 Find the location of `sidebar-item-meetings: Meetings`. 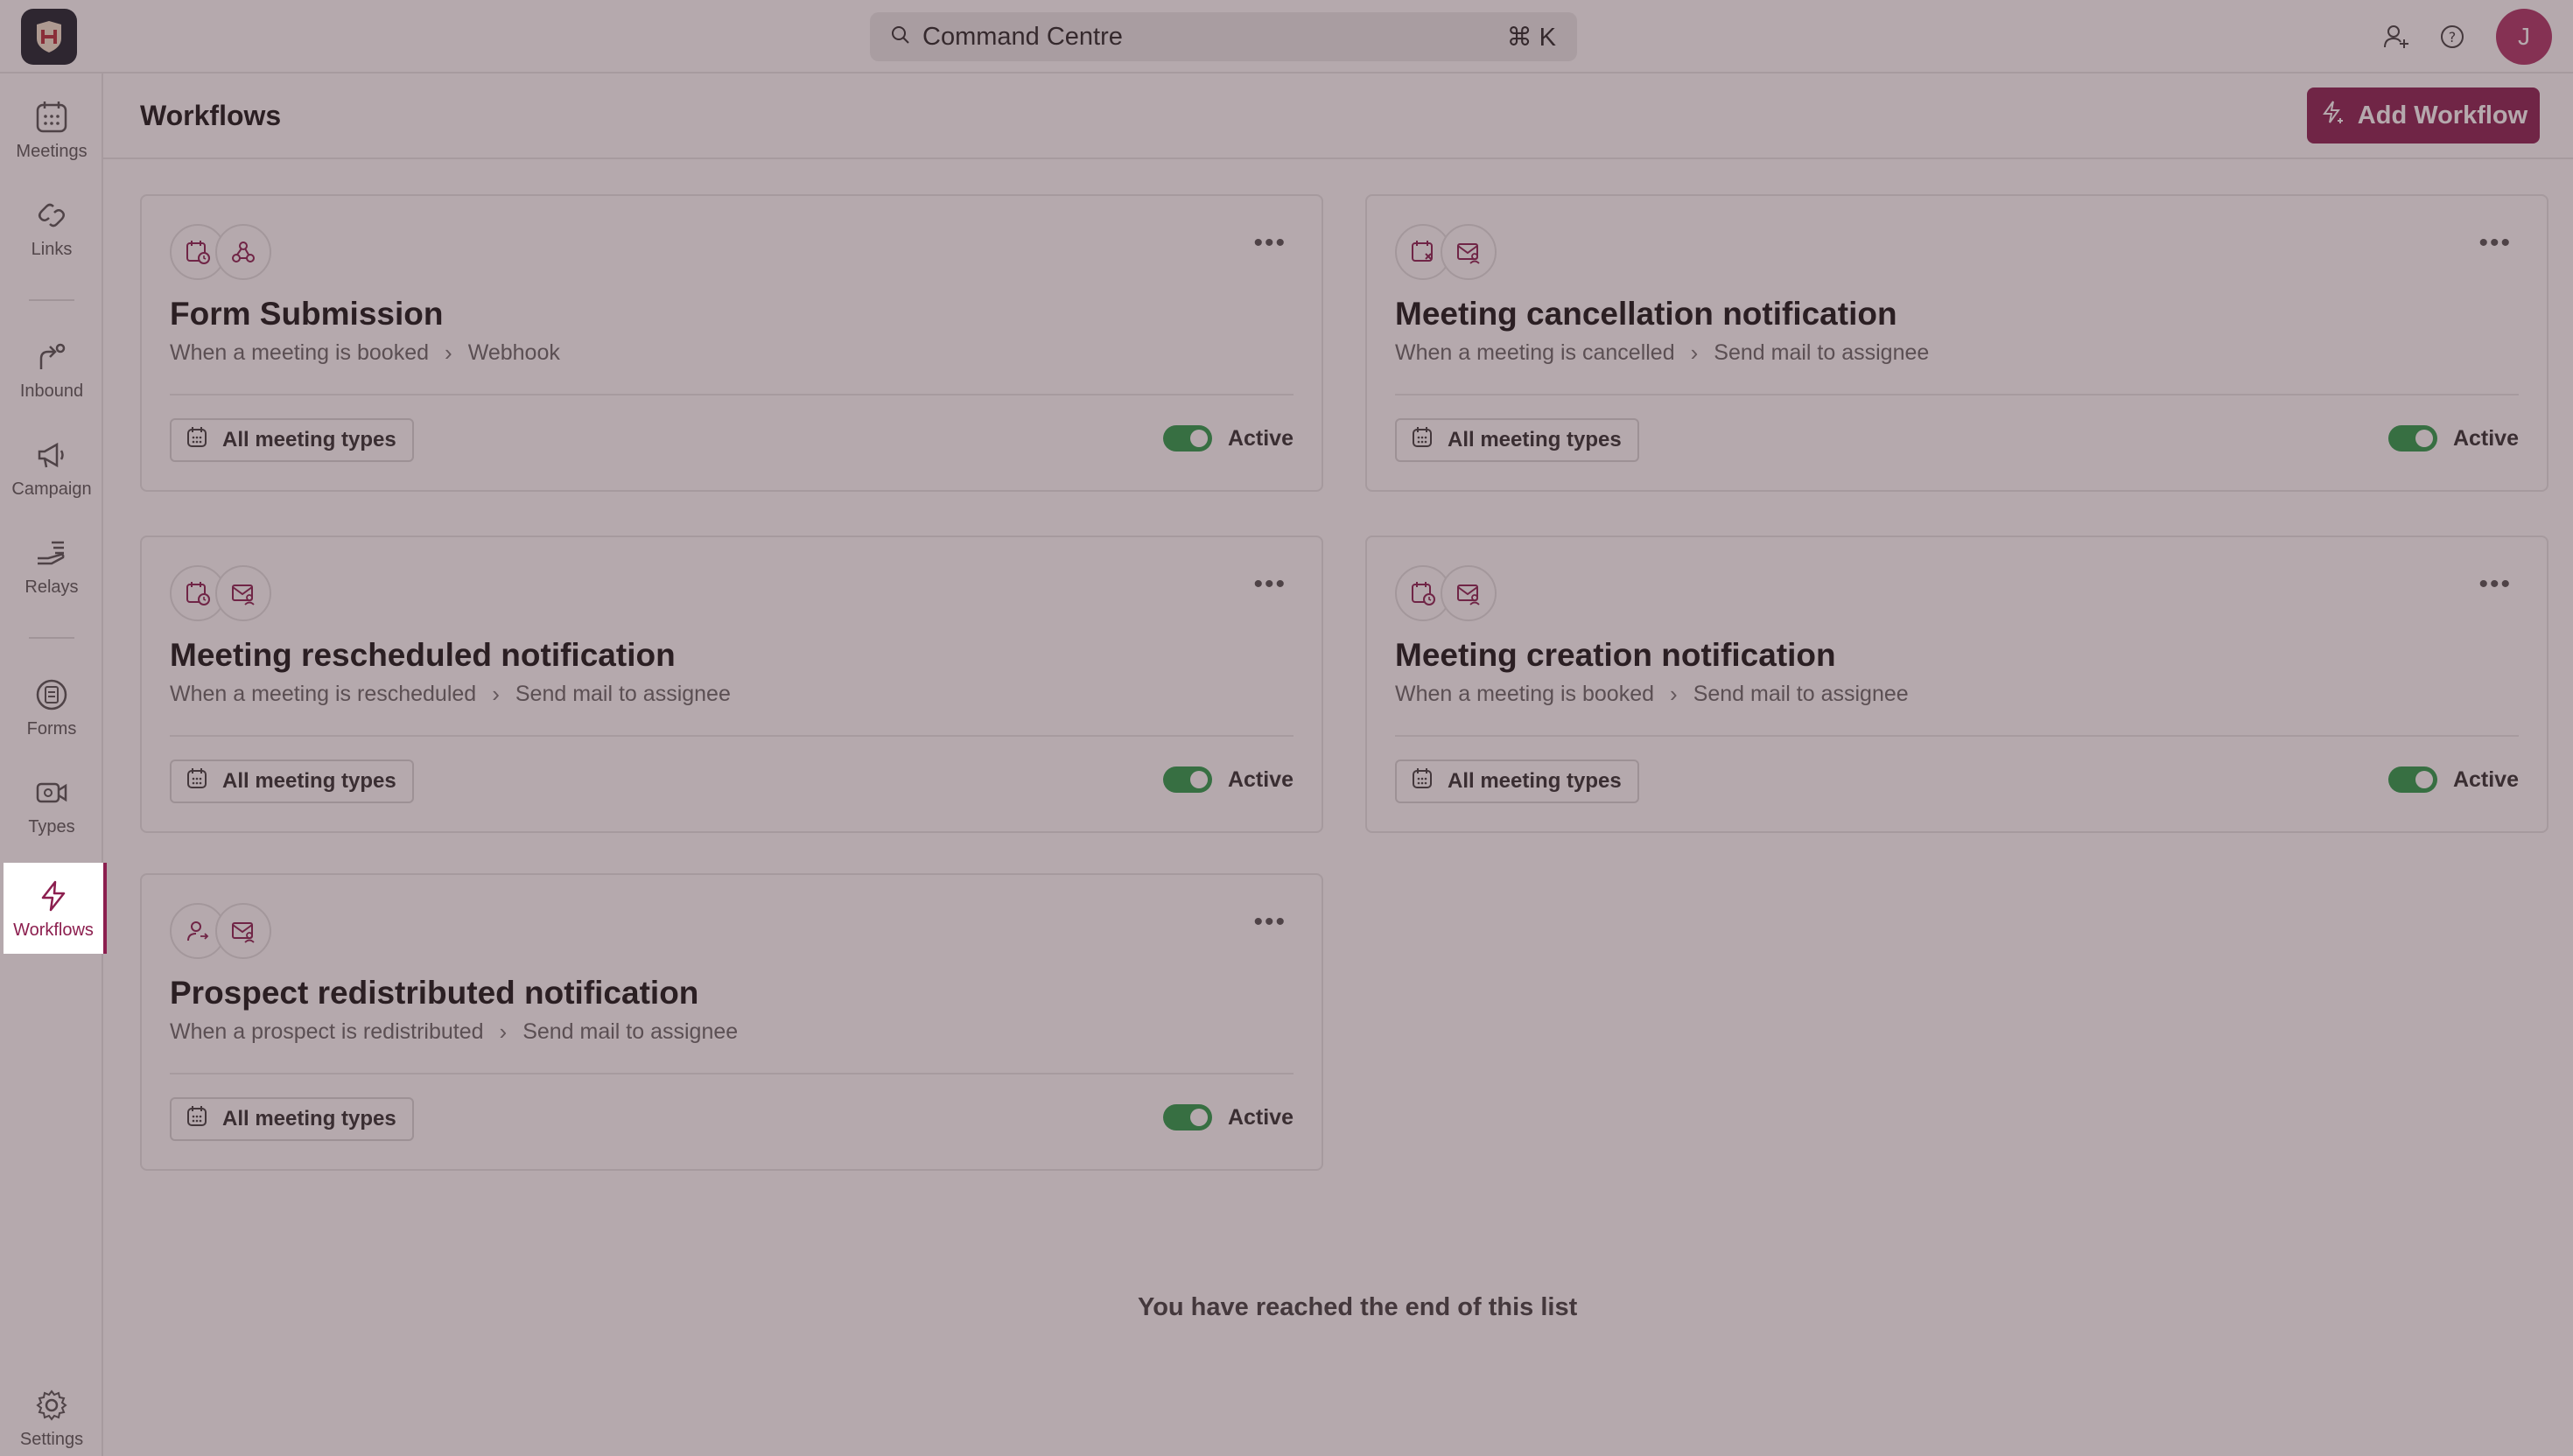

sidebar-item-meetings: Meetings is located at coordinates (51, 129).